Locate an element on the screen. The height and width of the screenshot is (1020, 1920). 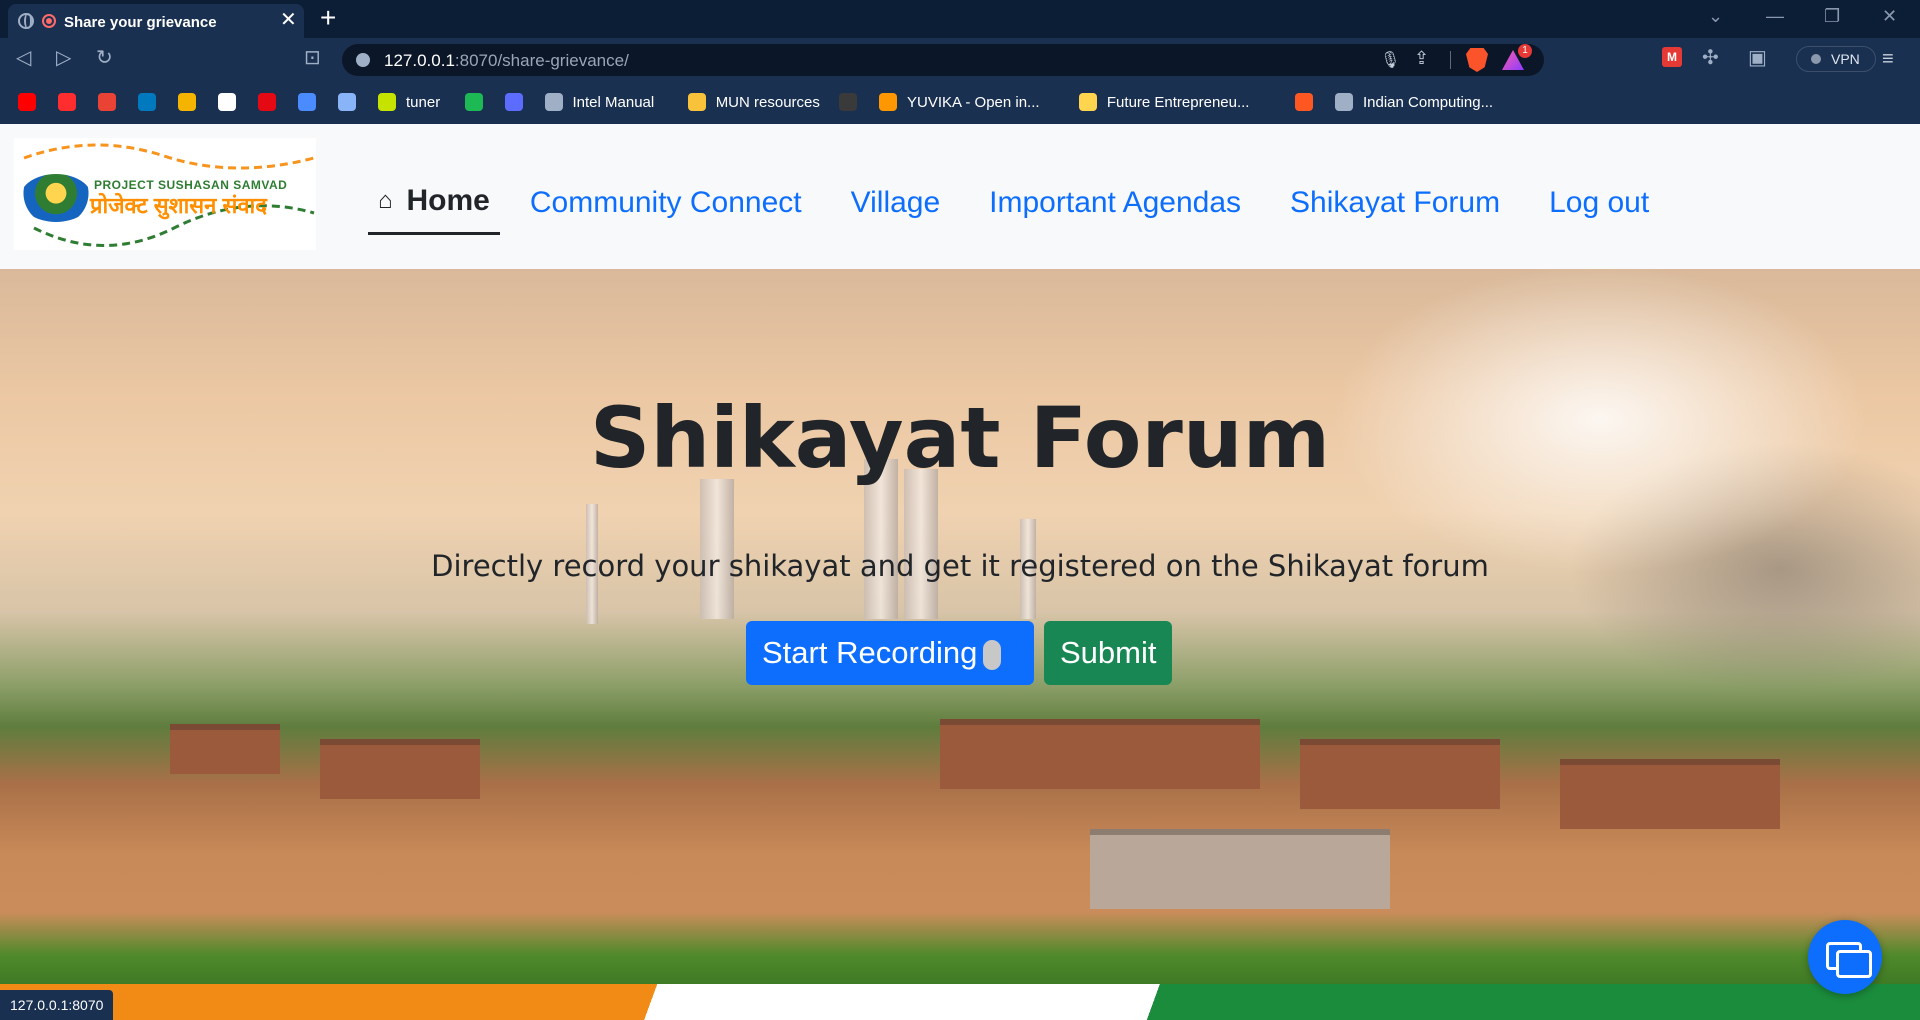
page-title: Shikayat Forum is located at coordinates (960, 438).